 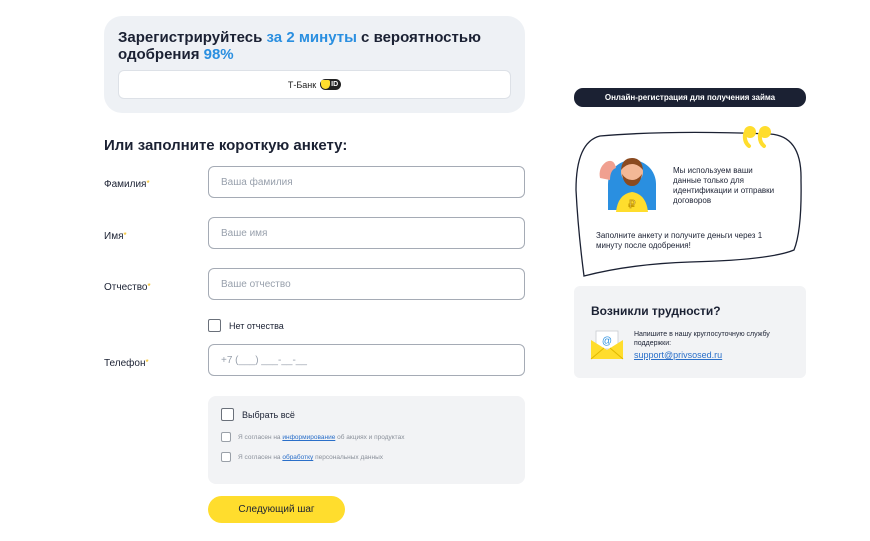 I want to click on tbank-label: Т-Банк, so click(x=302, y=84).